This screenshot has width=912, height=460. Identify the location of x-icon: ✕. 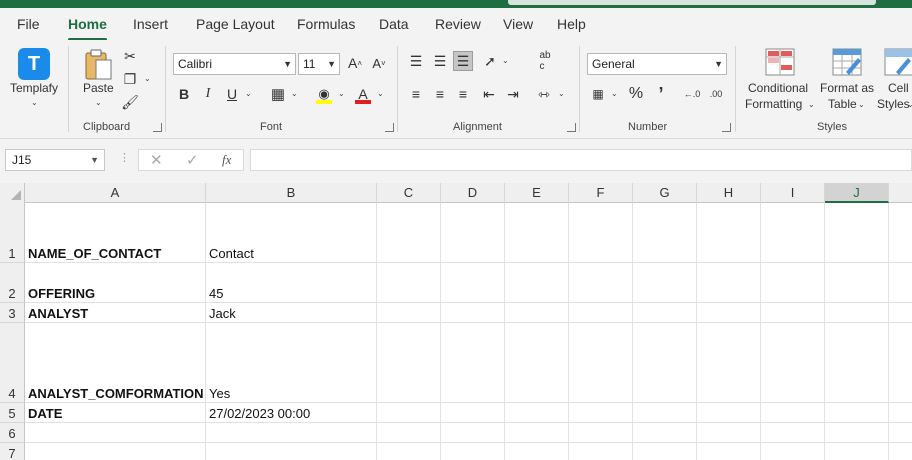
(156, 160).